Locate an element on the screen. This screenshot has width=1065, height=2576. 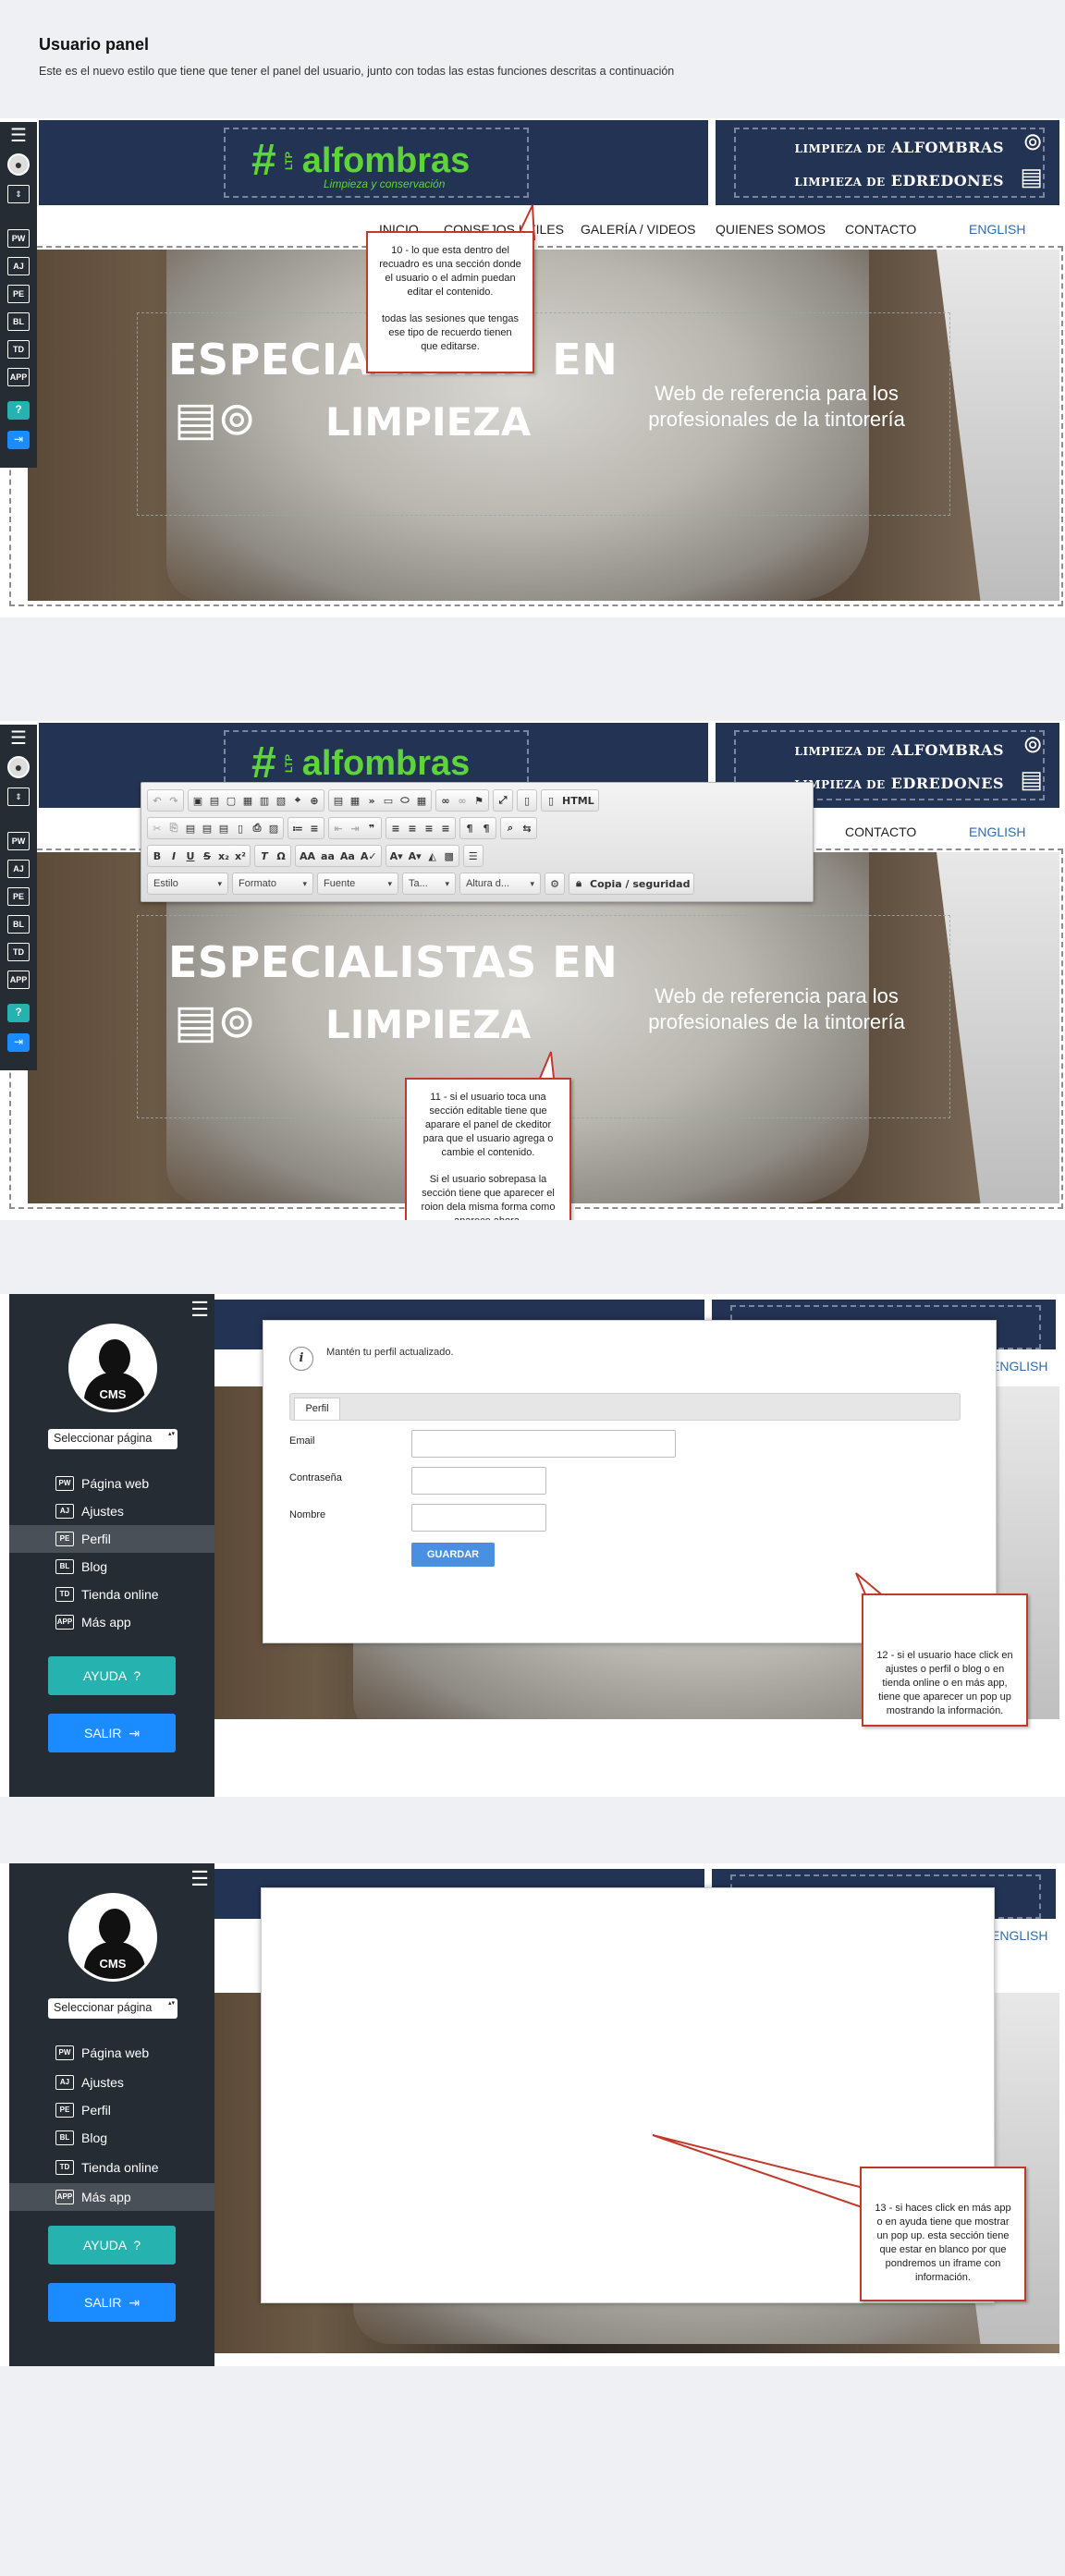
ltr-icon: ¶ is located at coordinates (469, 829).